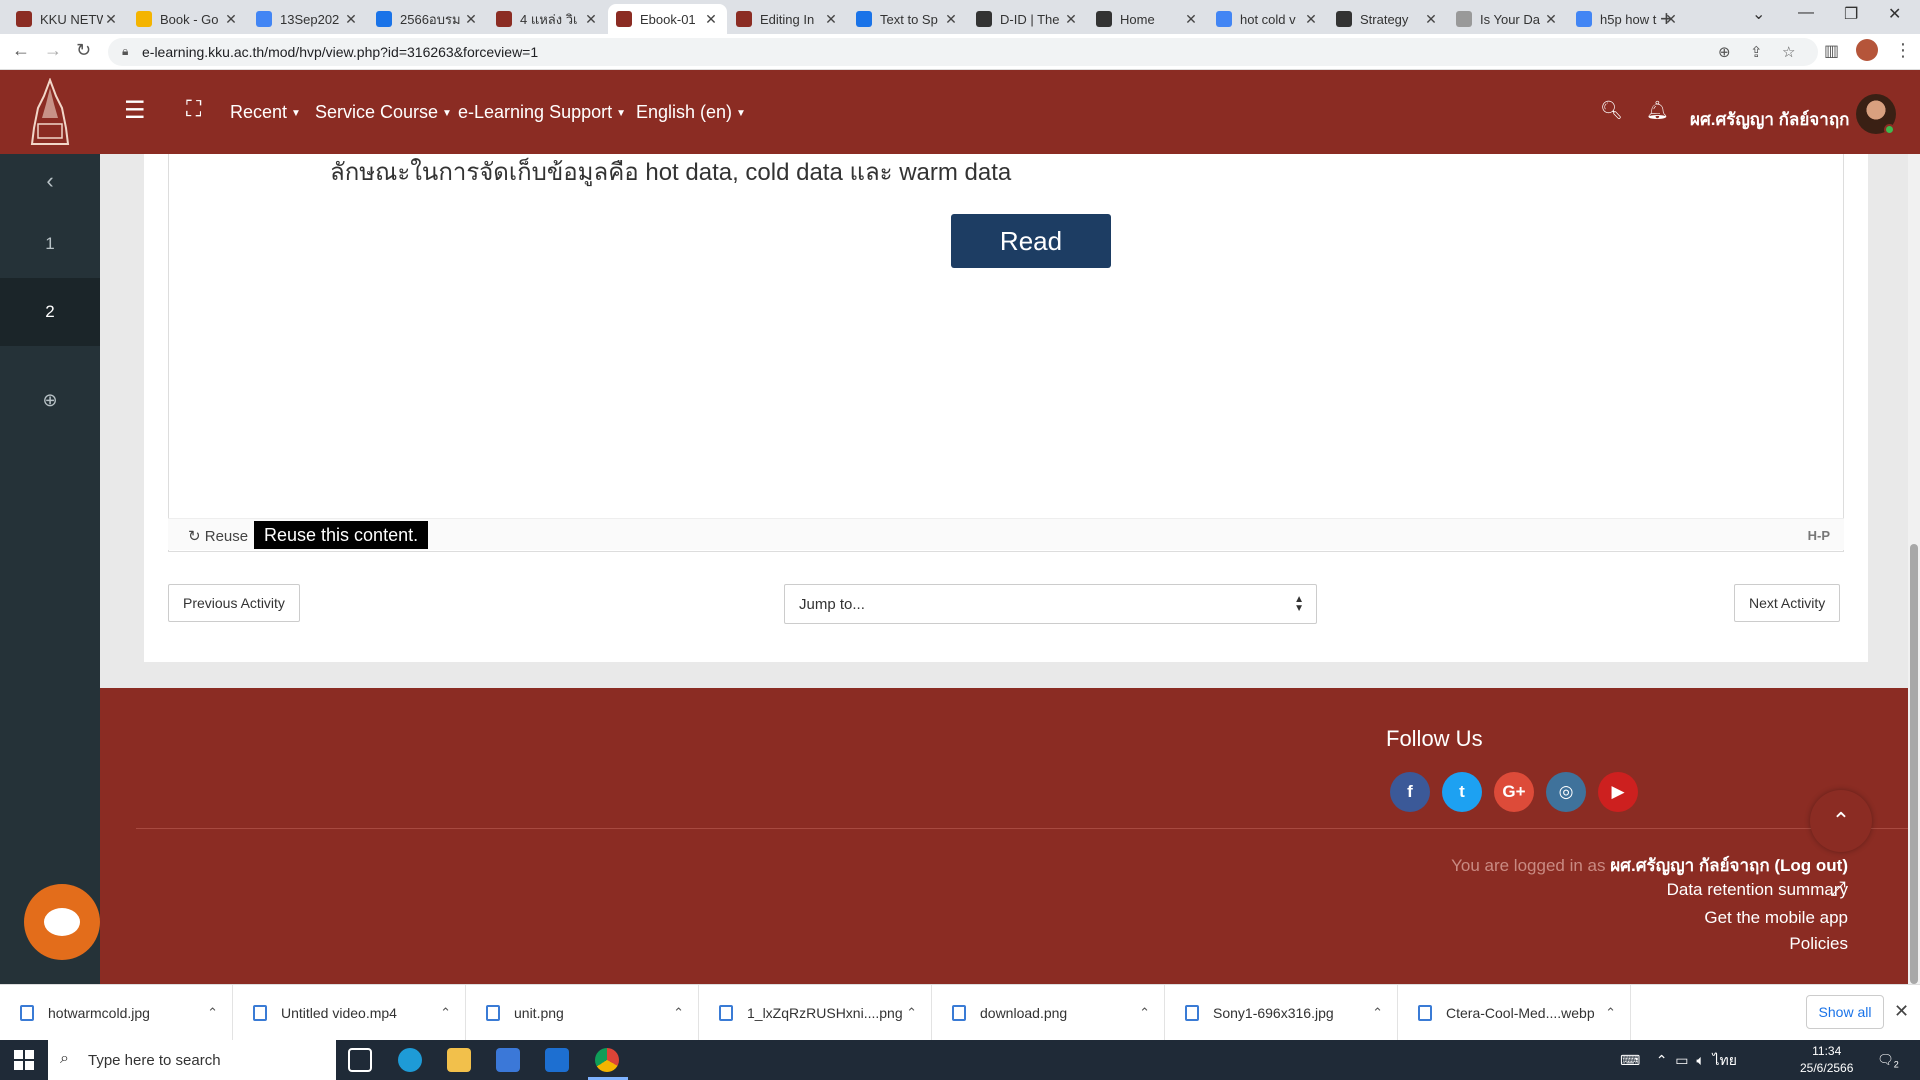 The width and height of the screenshot is (1920, 1080). What do you see at coordinates (1618, 792) in the screenshot?
I see `youtube-icon: ▶` at bounding box center [1618, 792].